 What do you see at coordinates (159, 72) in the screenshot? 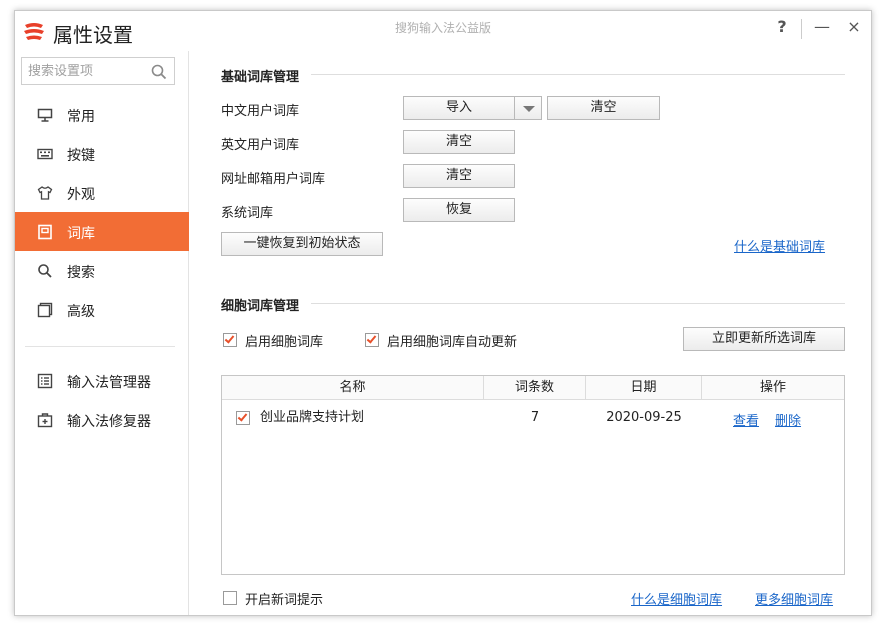
I see `magnifier-icon` at bounding box center [159, 72].